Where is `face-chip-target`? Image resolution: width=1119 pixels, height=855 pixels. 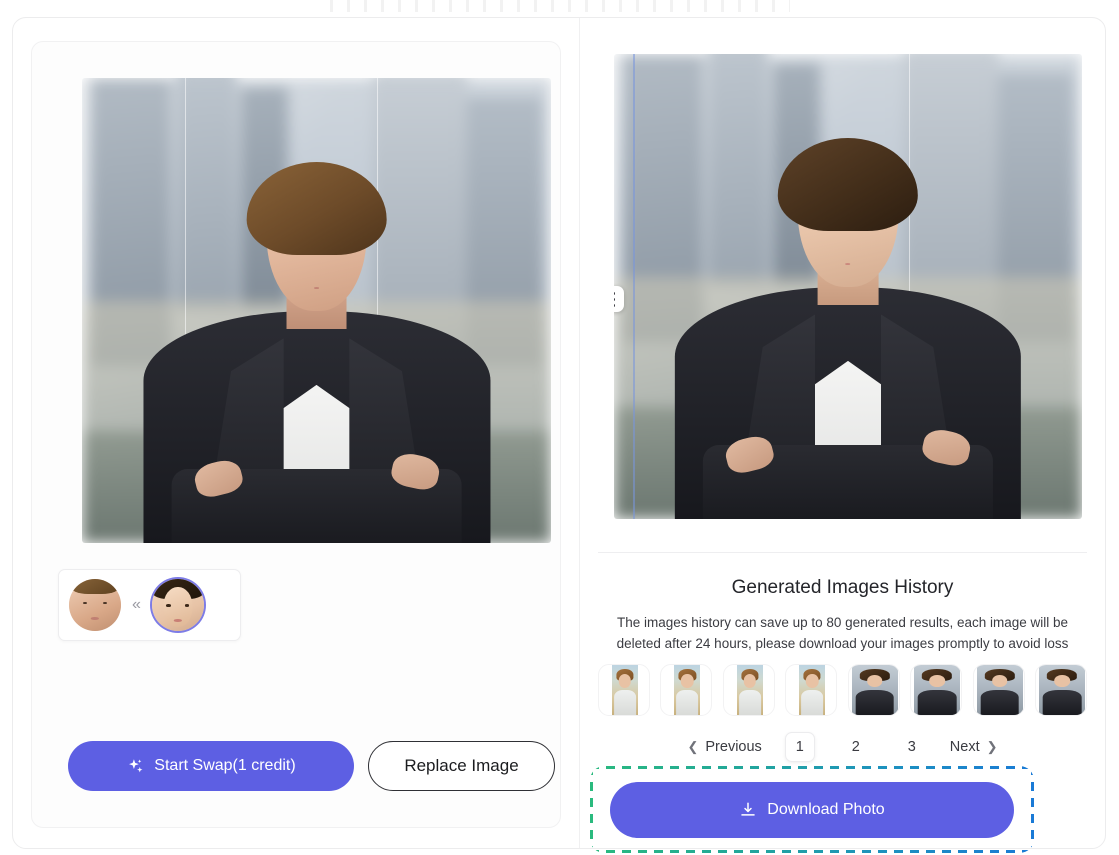
face-chip-target is located at coordinates (177, 605).